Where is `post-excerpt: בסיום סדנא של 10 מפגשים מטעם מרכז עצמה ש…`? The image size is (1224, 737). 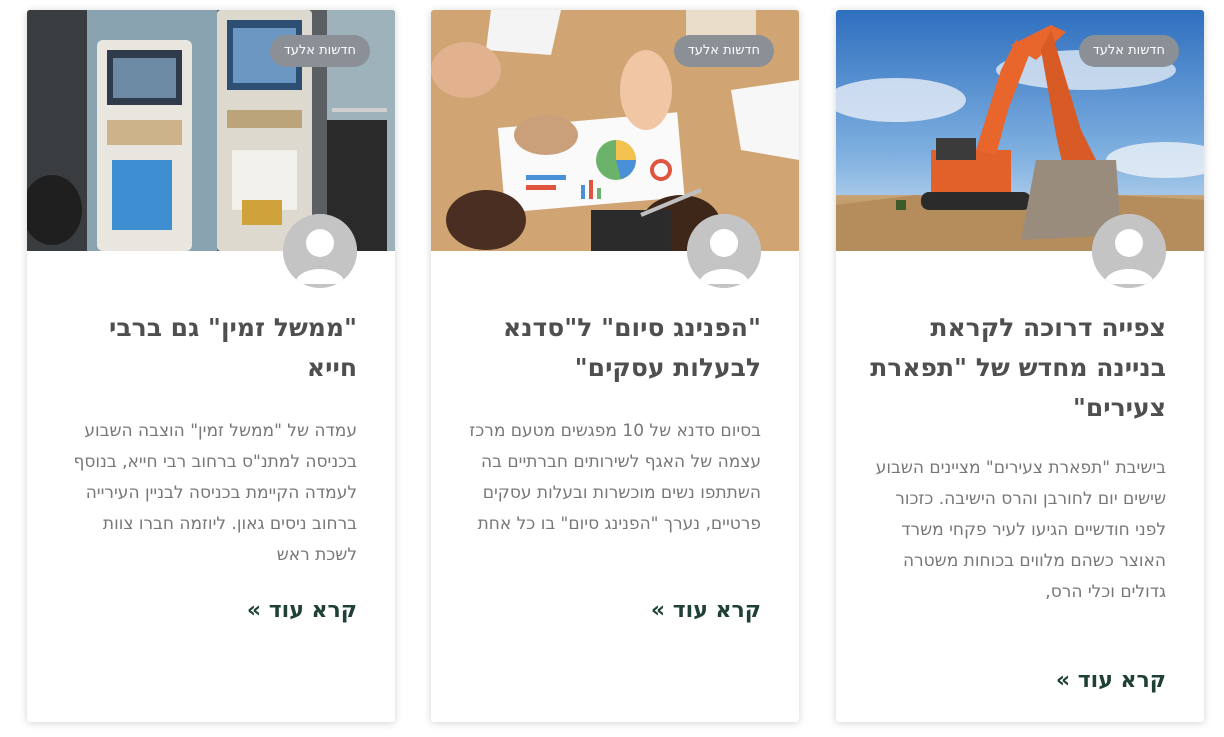 post-excerpt: בסיום סדנא של 10 מפגשים מטעם מרכז עצמה ש… is located at coordinates (615, 477).